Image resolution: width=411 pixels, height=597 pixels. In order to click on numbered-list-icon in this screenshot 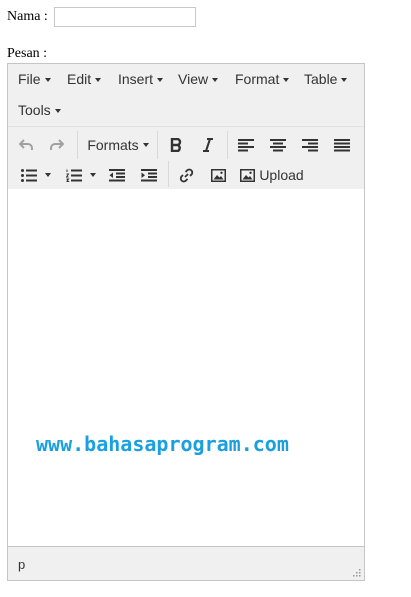, I will do `click(74, 175)`.